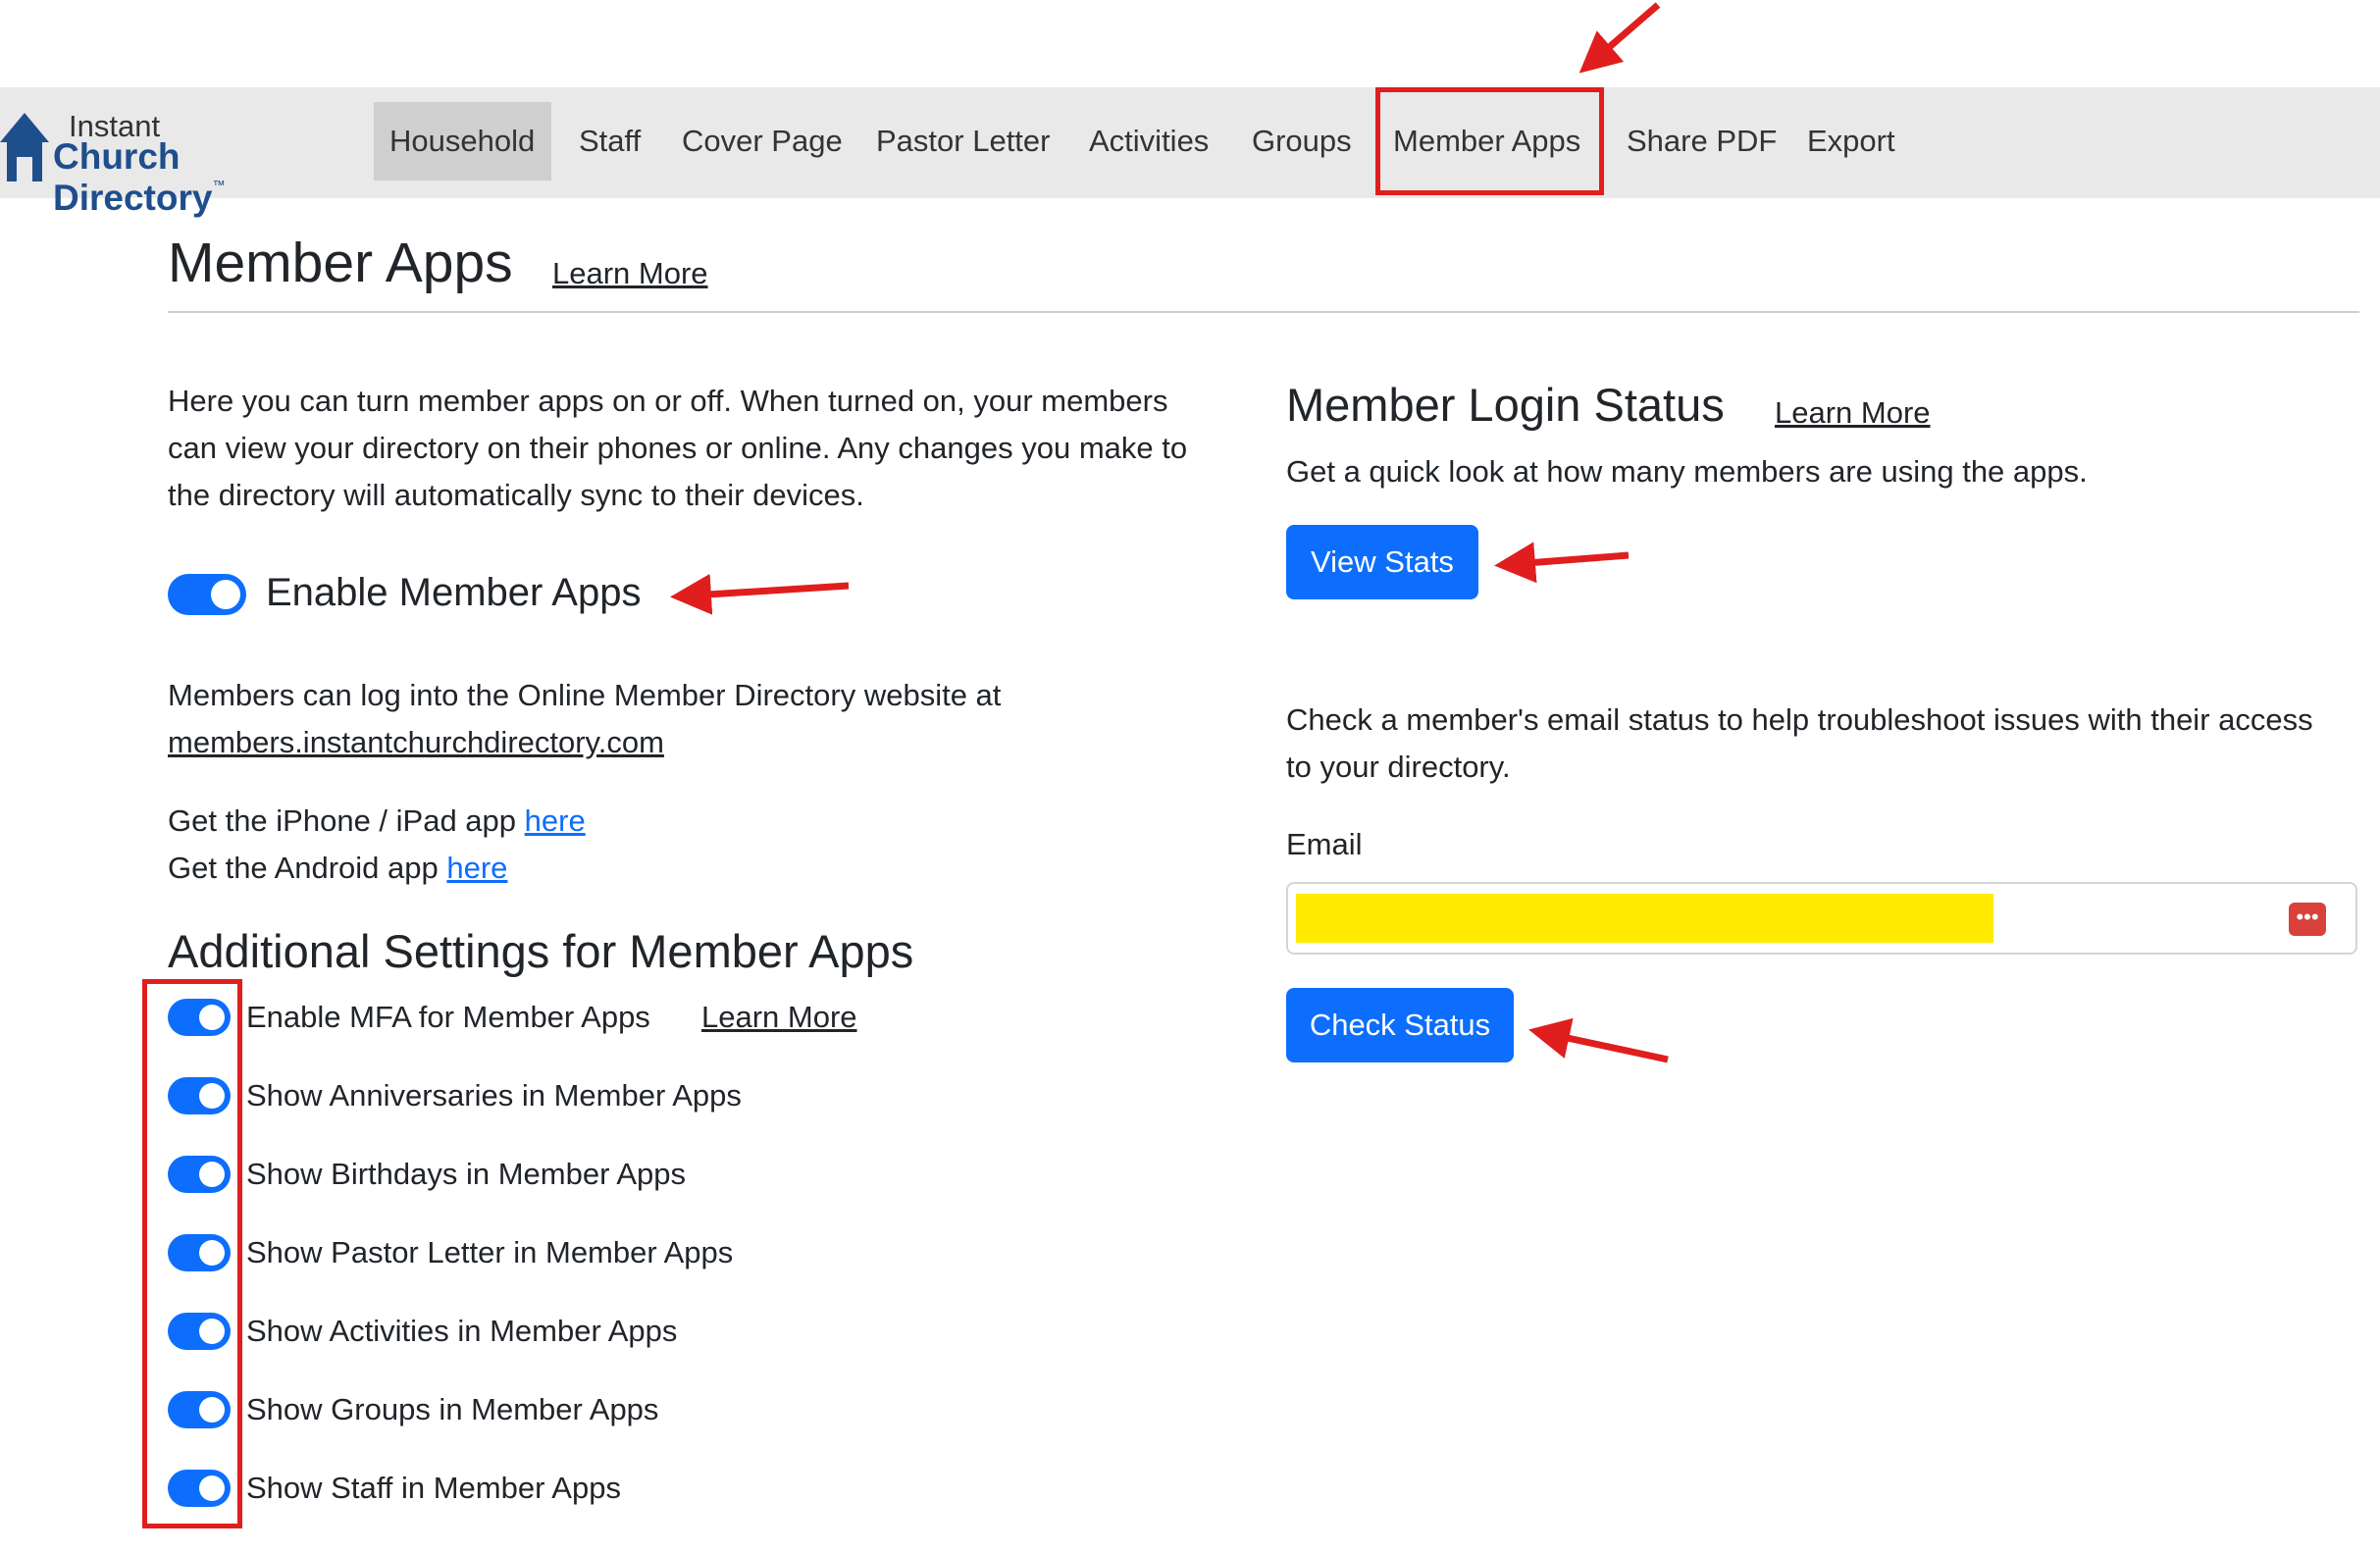 Image resolution: width=2380 pixels, height=1553 pixels. I want to click on arrow-to-view-stats, so click(1562, 563).